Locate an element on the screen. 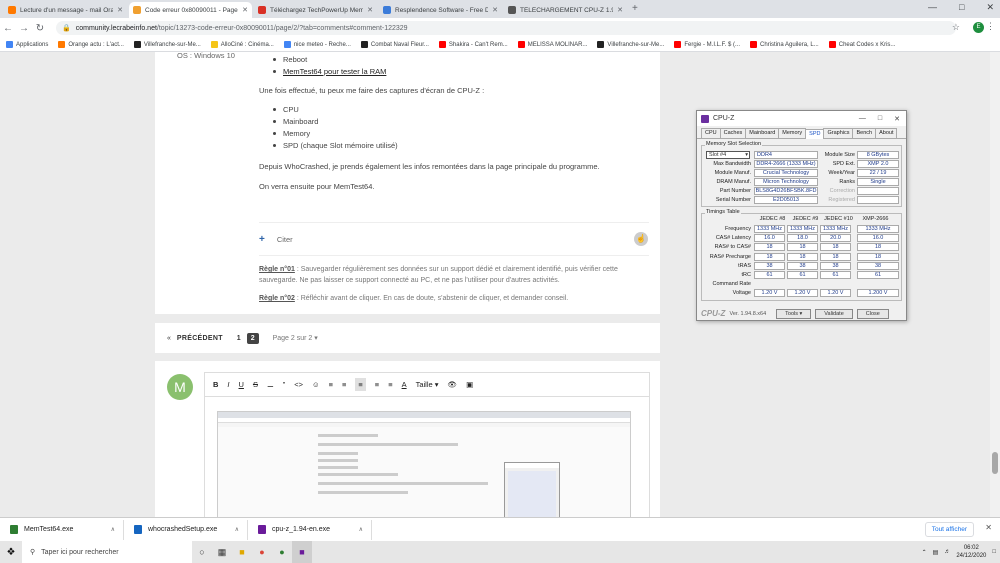  chrome-icon: ● is located at coordinates (262, 552).